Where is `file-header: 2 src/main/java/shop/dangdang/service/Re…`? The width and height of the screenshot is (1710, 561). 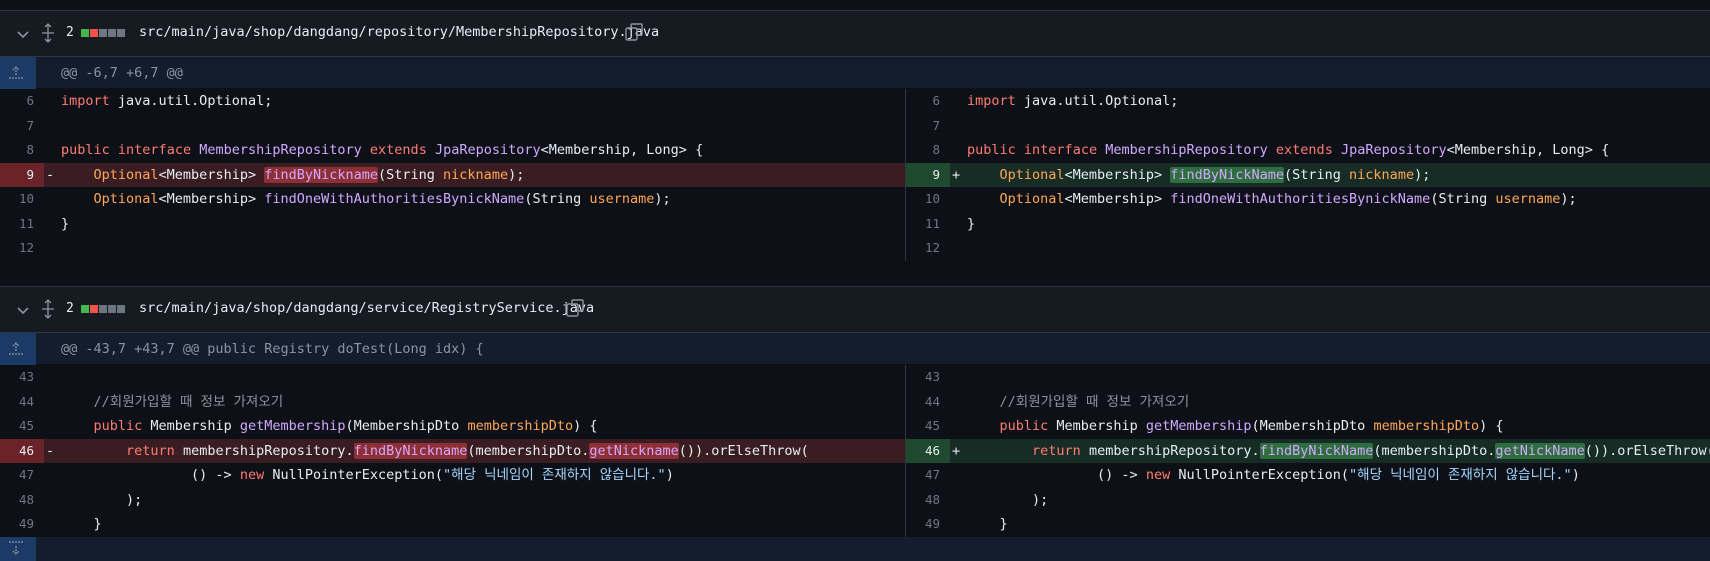
file-header: 2 src/main/java/shop/dangdang/service/Re… is located at coordinates (855, 309).